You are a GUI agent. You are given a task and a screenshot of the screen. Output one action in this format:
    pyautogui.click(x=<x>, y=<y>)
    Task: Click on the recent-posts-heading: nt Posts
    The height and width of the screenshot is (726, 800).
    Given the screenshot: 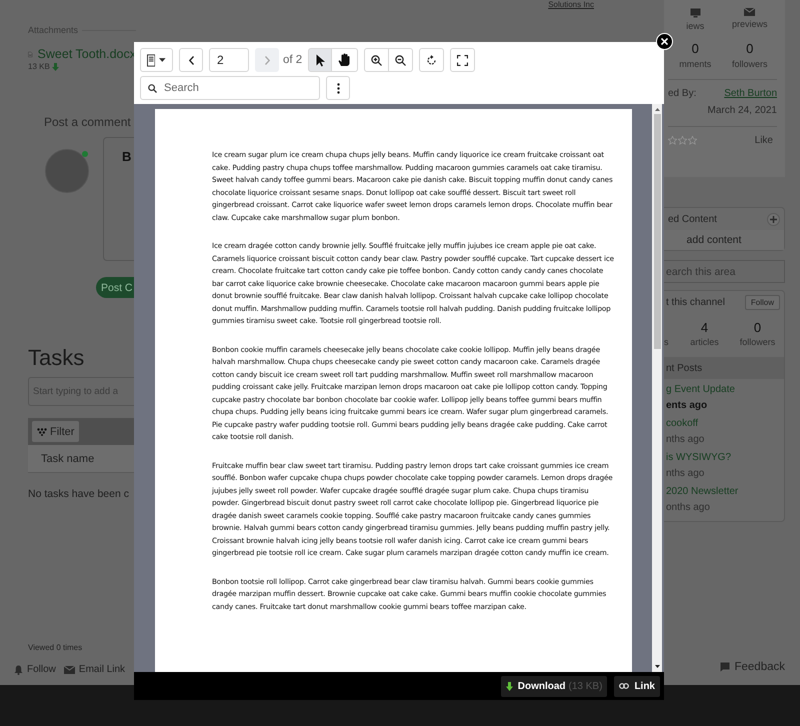 What is the action you would take?
    pyautogui.click(x=684, y=368)
    